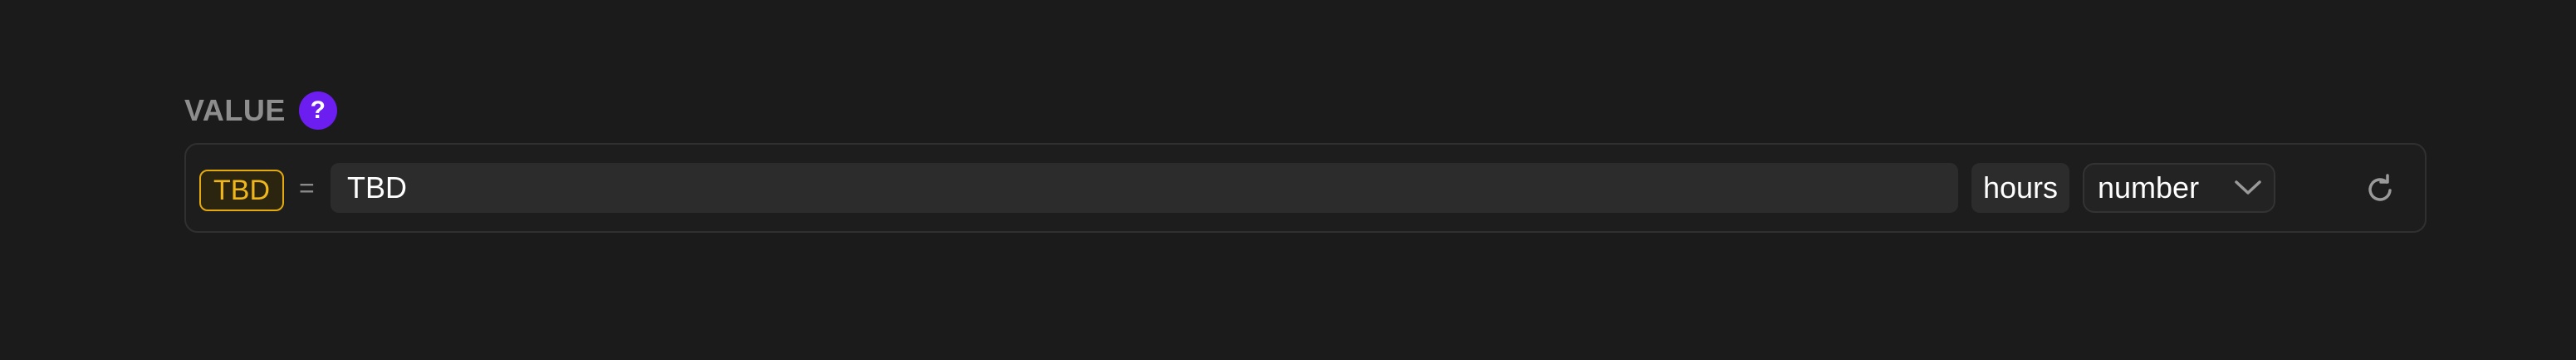  I want to click on value-input, so click(1145, 188).